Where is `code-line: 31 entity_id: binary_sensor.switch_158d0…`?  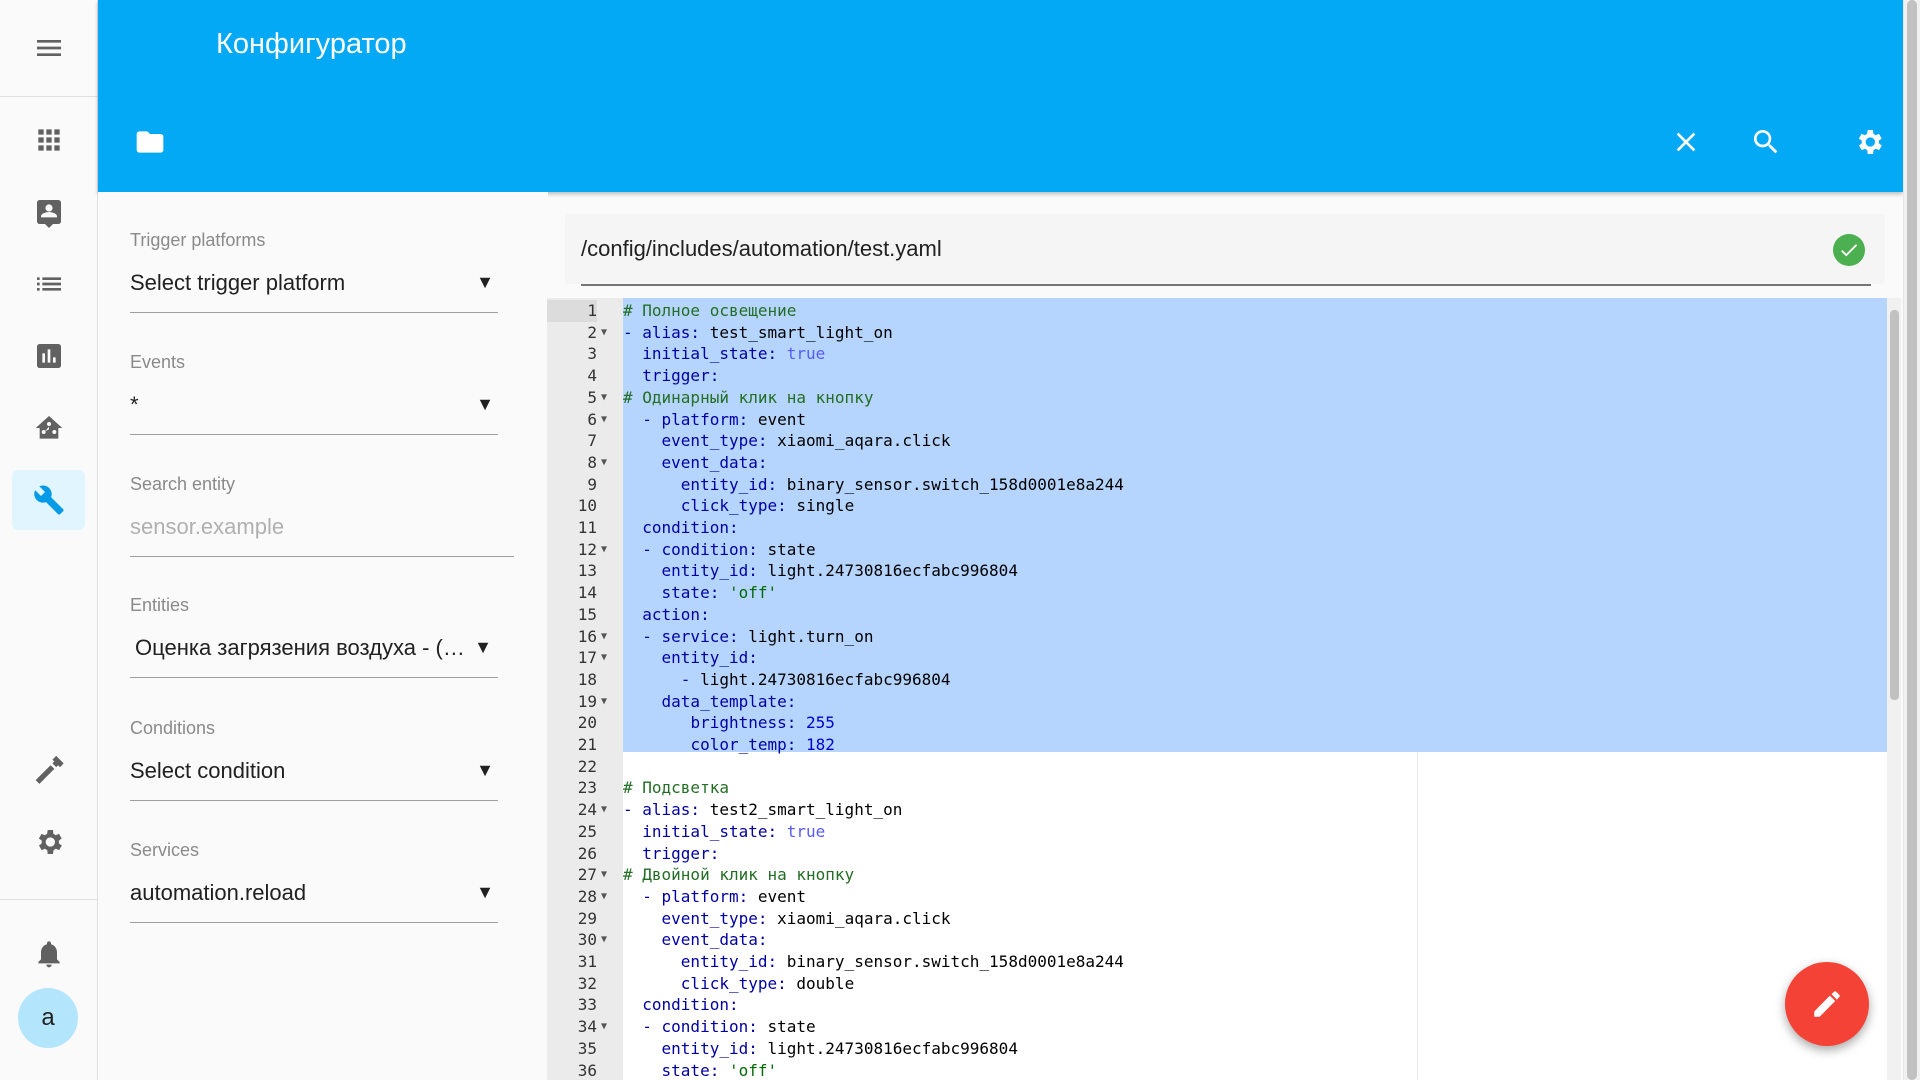
code-line: 31 entity_id: binary_sensor.switch_158d0… is located at coordinates (1217, 962).